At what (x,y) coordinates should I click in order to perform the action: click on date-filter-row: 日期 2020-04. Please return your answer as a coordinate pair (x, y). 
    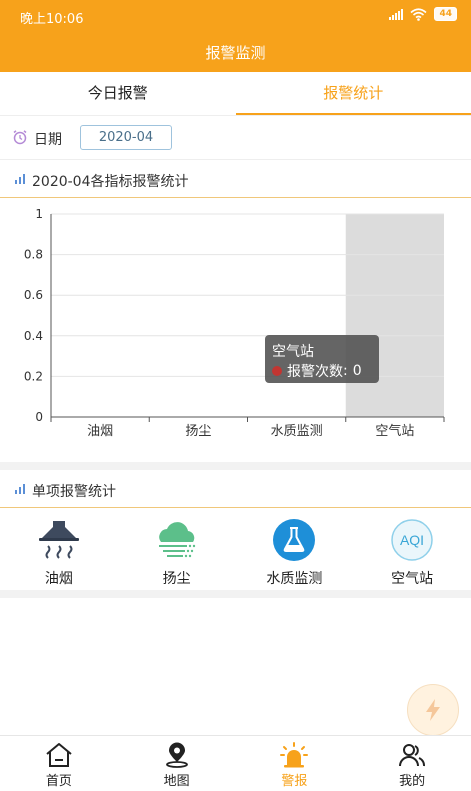
    Looking at the image, I should click on (235, 138).